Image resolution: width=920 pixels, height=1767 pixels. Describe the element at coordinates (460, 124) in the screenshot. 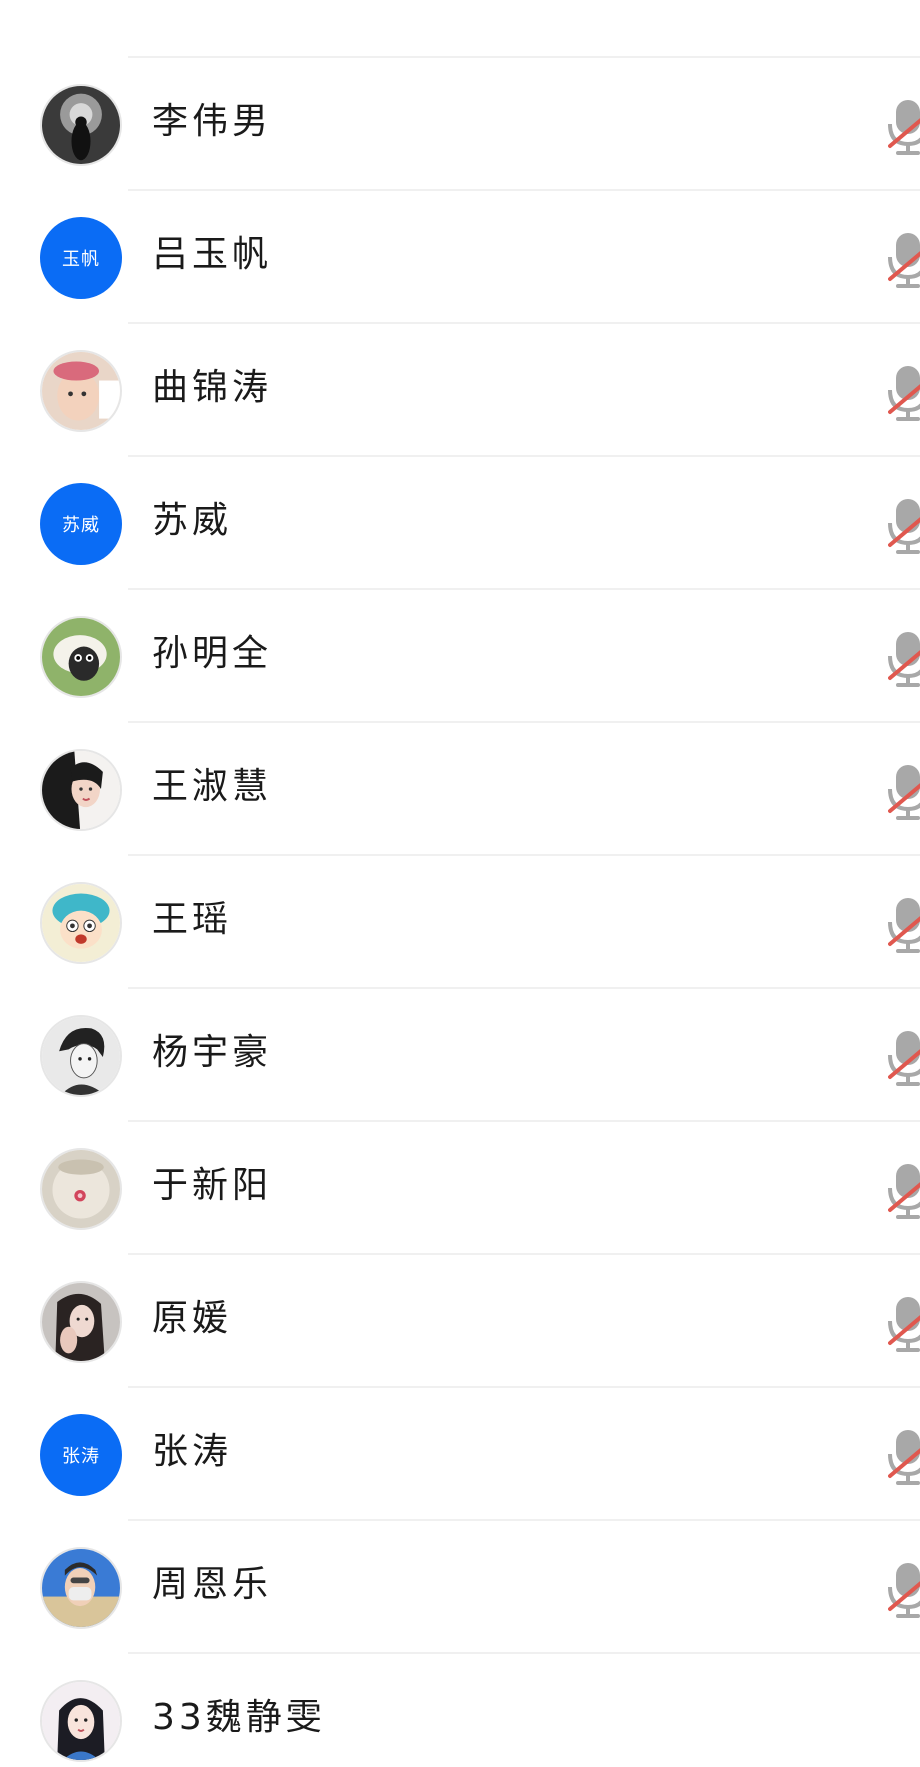

I see `participant-row: 李伟男` at that location.